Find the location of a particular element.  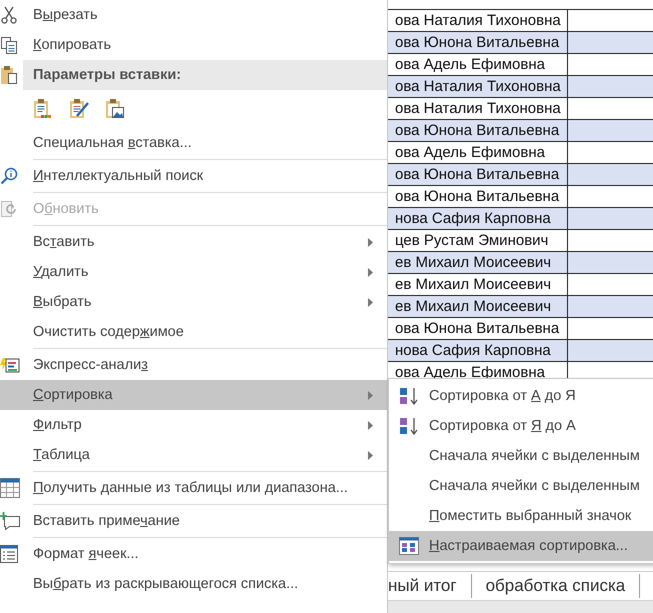

menu-item: Копировать is located at coordinates (193, 45).